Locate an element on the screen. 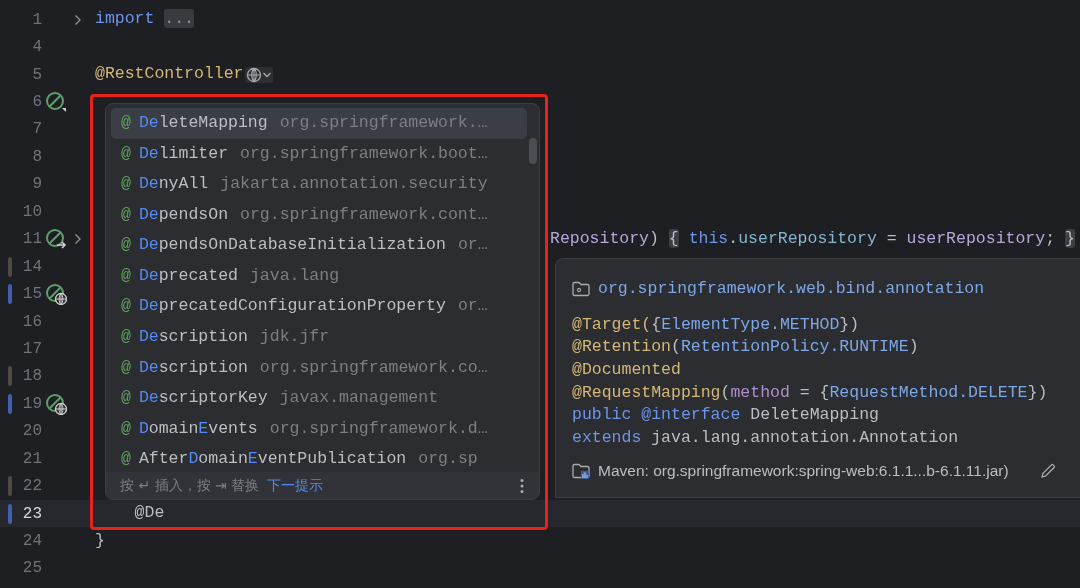  code-line: } is located at coordinates (100, 540).